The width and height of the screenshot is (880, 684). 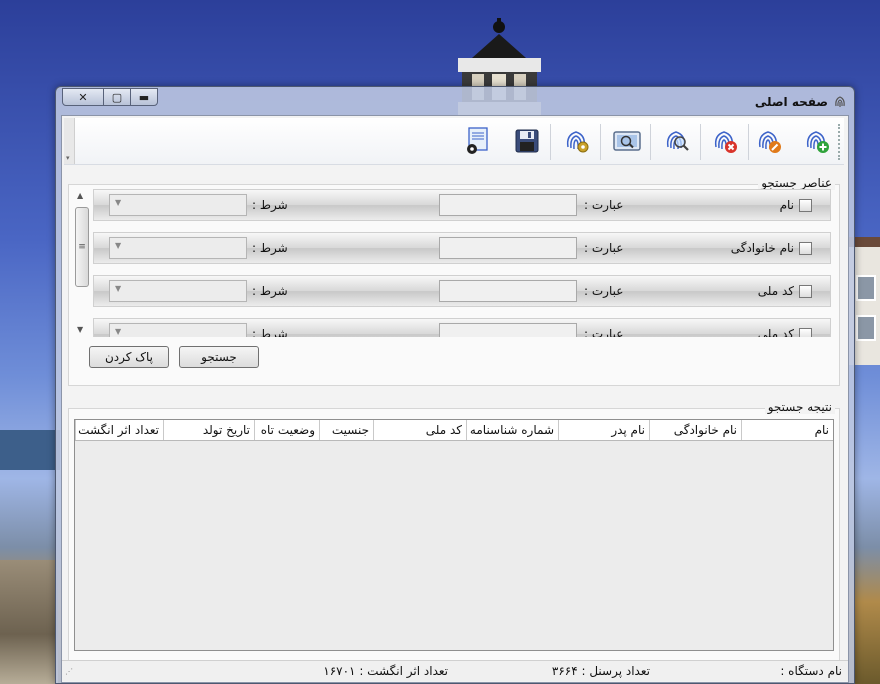 I want to click on fingerprint-settings-button, so click(x=577, y=141).